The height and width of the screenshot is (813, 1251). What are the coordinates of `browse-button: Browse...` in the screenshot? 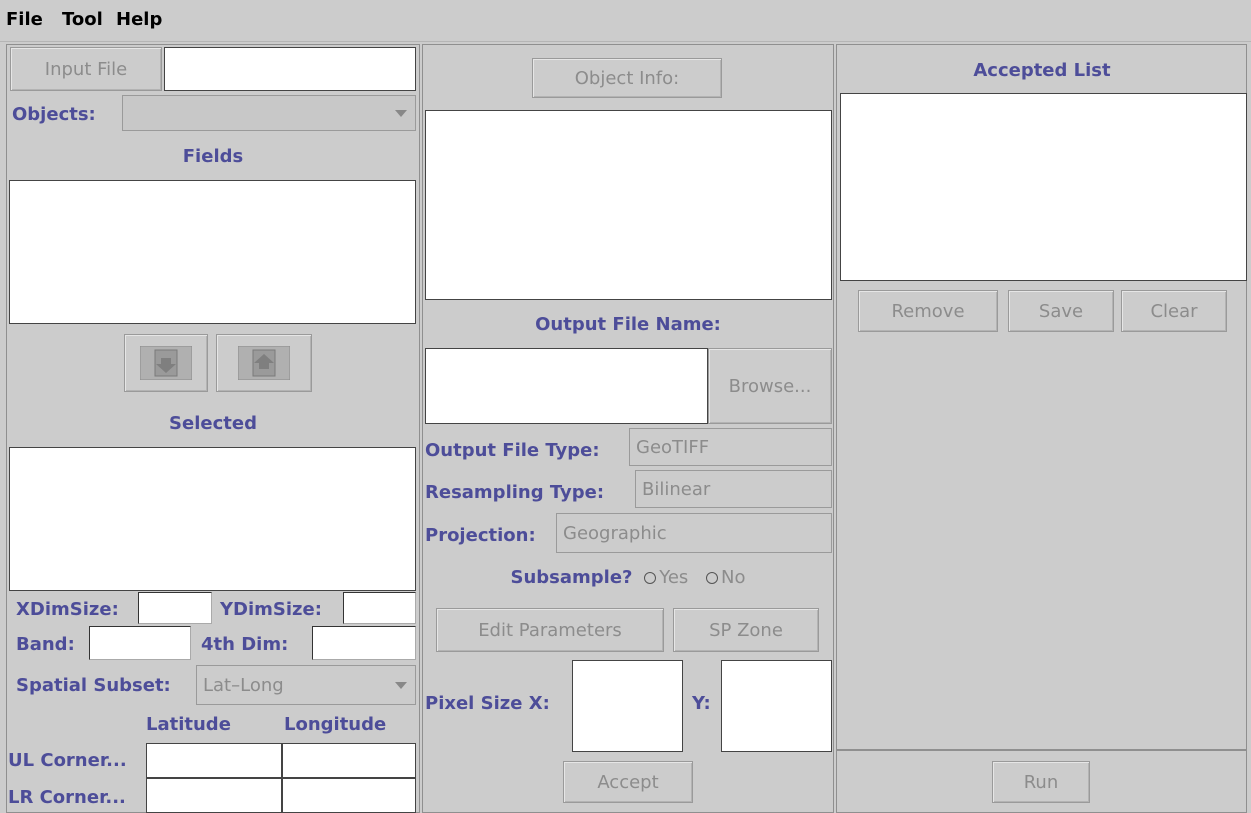 It's located at (770, 386).